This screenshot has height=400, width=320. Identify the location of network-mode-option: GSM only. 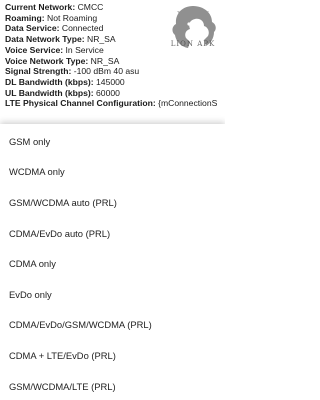
(112, 141).